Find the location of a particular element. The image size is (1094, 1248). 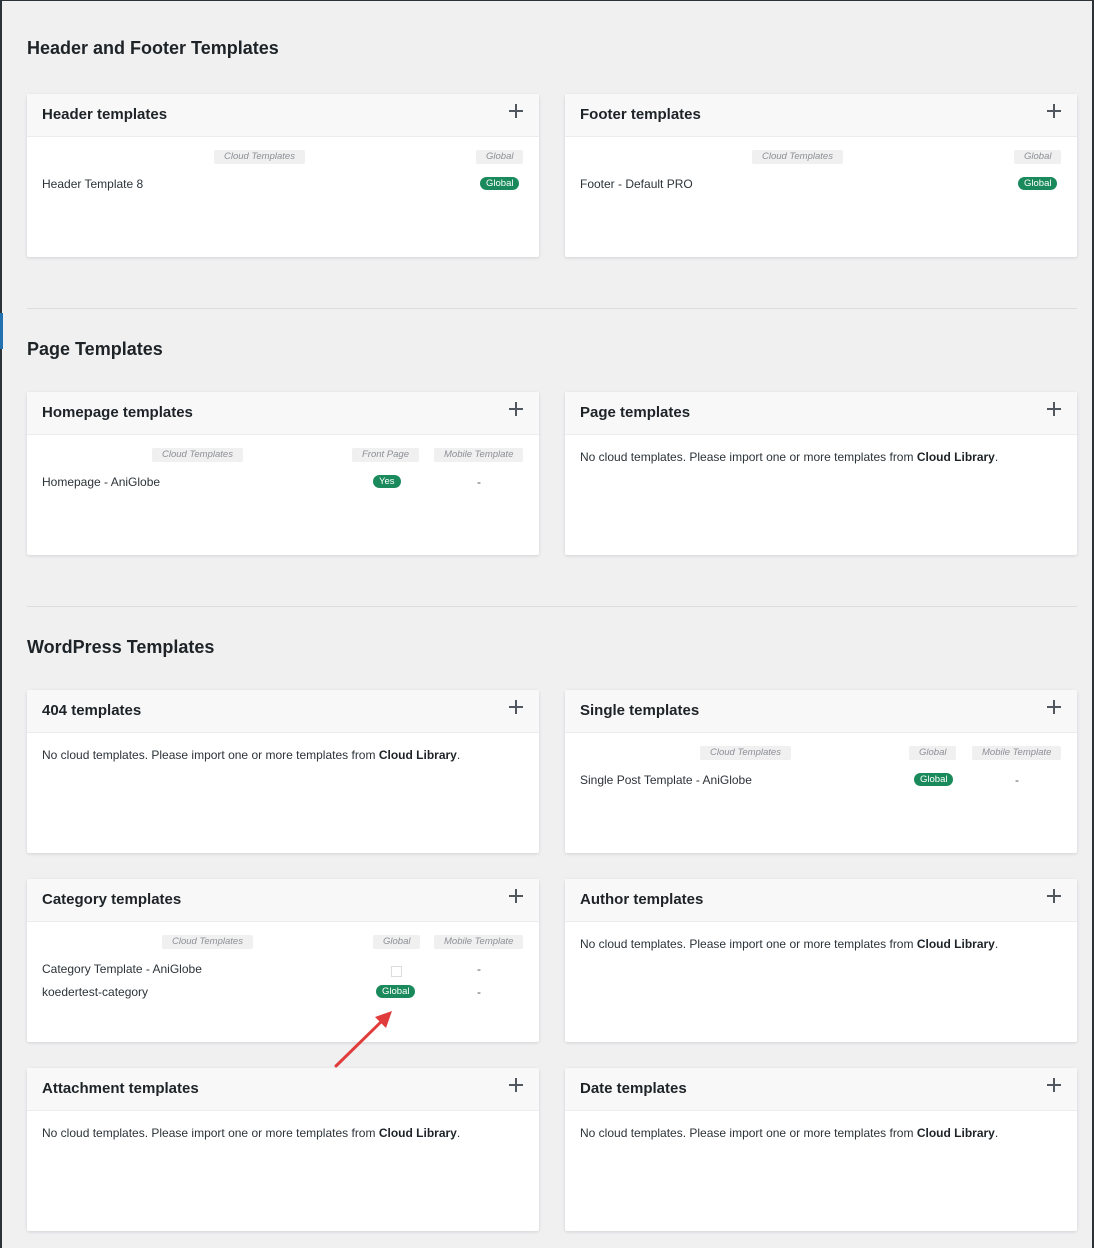

add-page-template-button is located at coordinates (1054, 409).